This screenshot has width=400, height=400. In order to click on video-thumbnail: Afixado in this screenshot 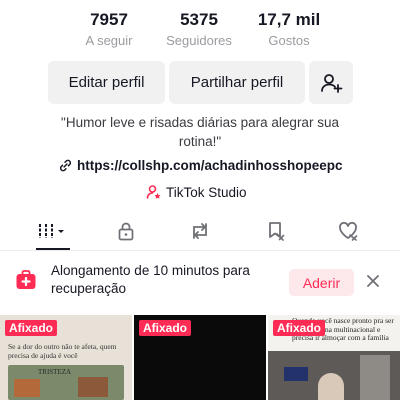, I will do `click(200, 357)`.